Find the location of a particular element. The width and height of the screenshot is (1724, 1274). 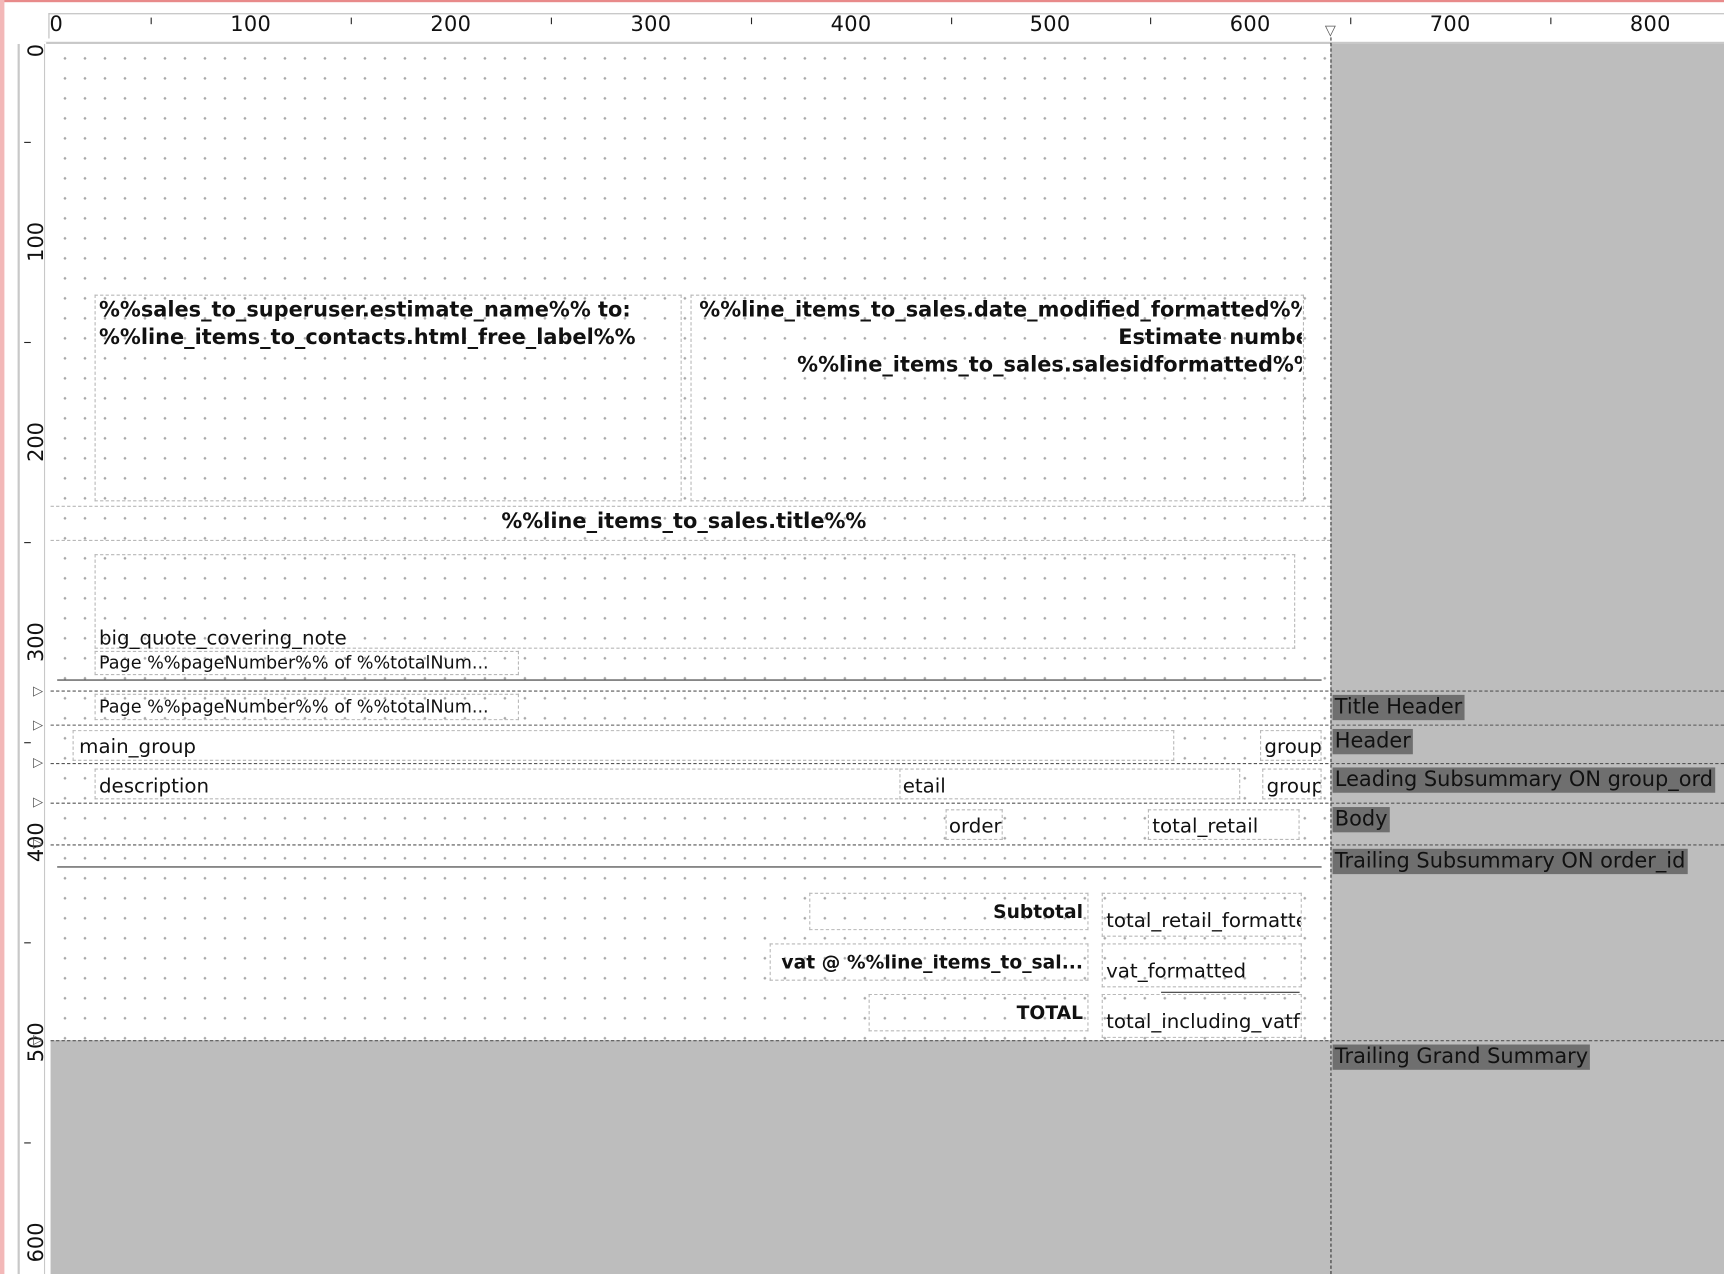

body-group-field: group is located at coordinates (1294, 787).